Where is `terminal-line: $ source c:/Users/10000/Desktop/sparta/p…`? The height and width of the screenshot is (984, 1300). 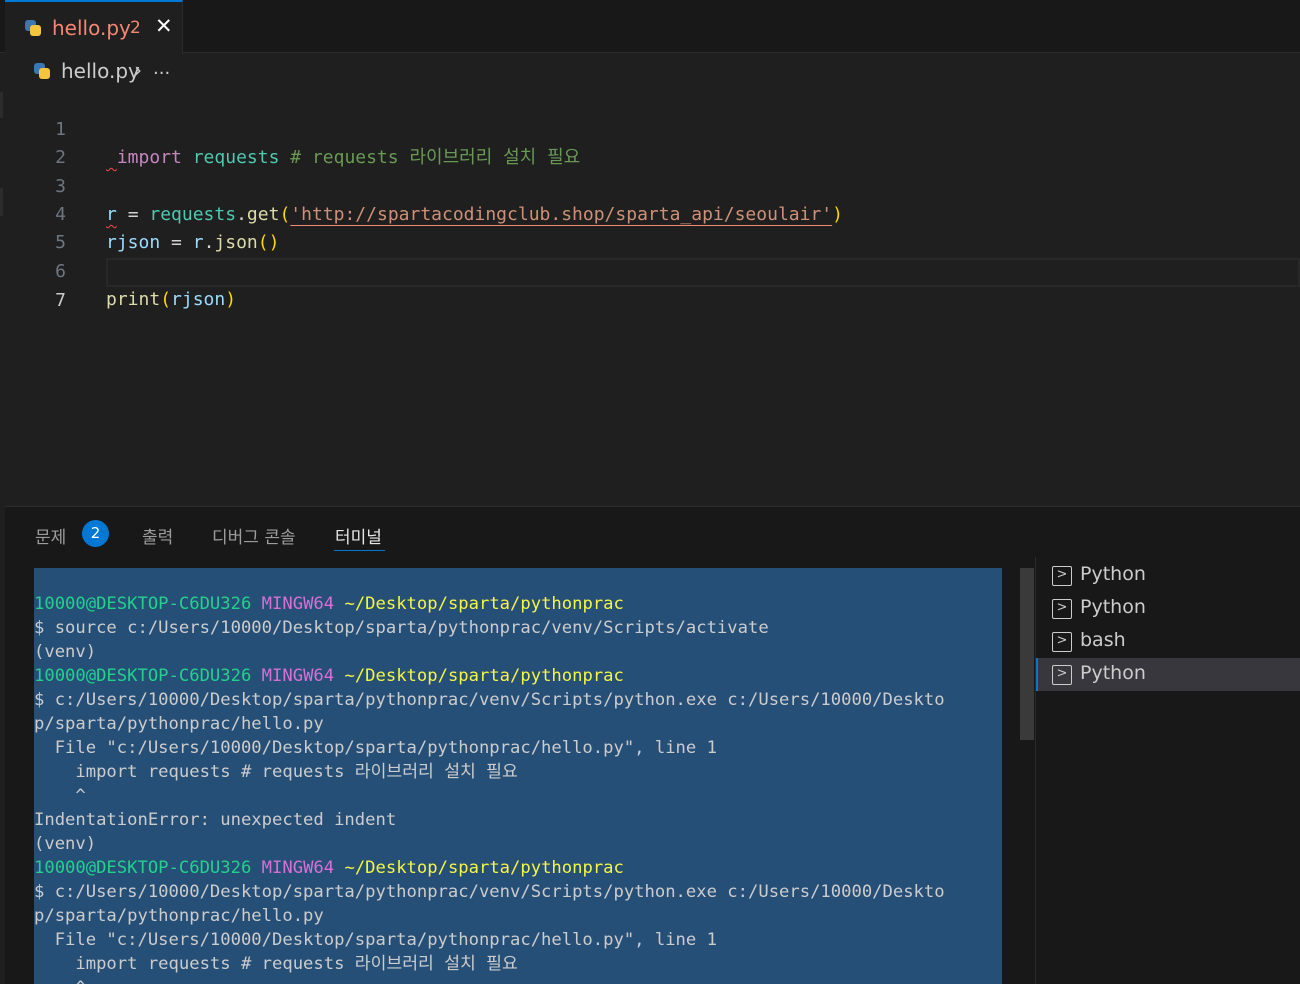
terminal-line: $ source c:/Users/10000/Desktop/sparta/p… is located at coordinates (401, 628).